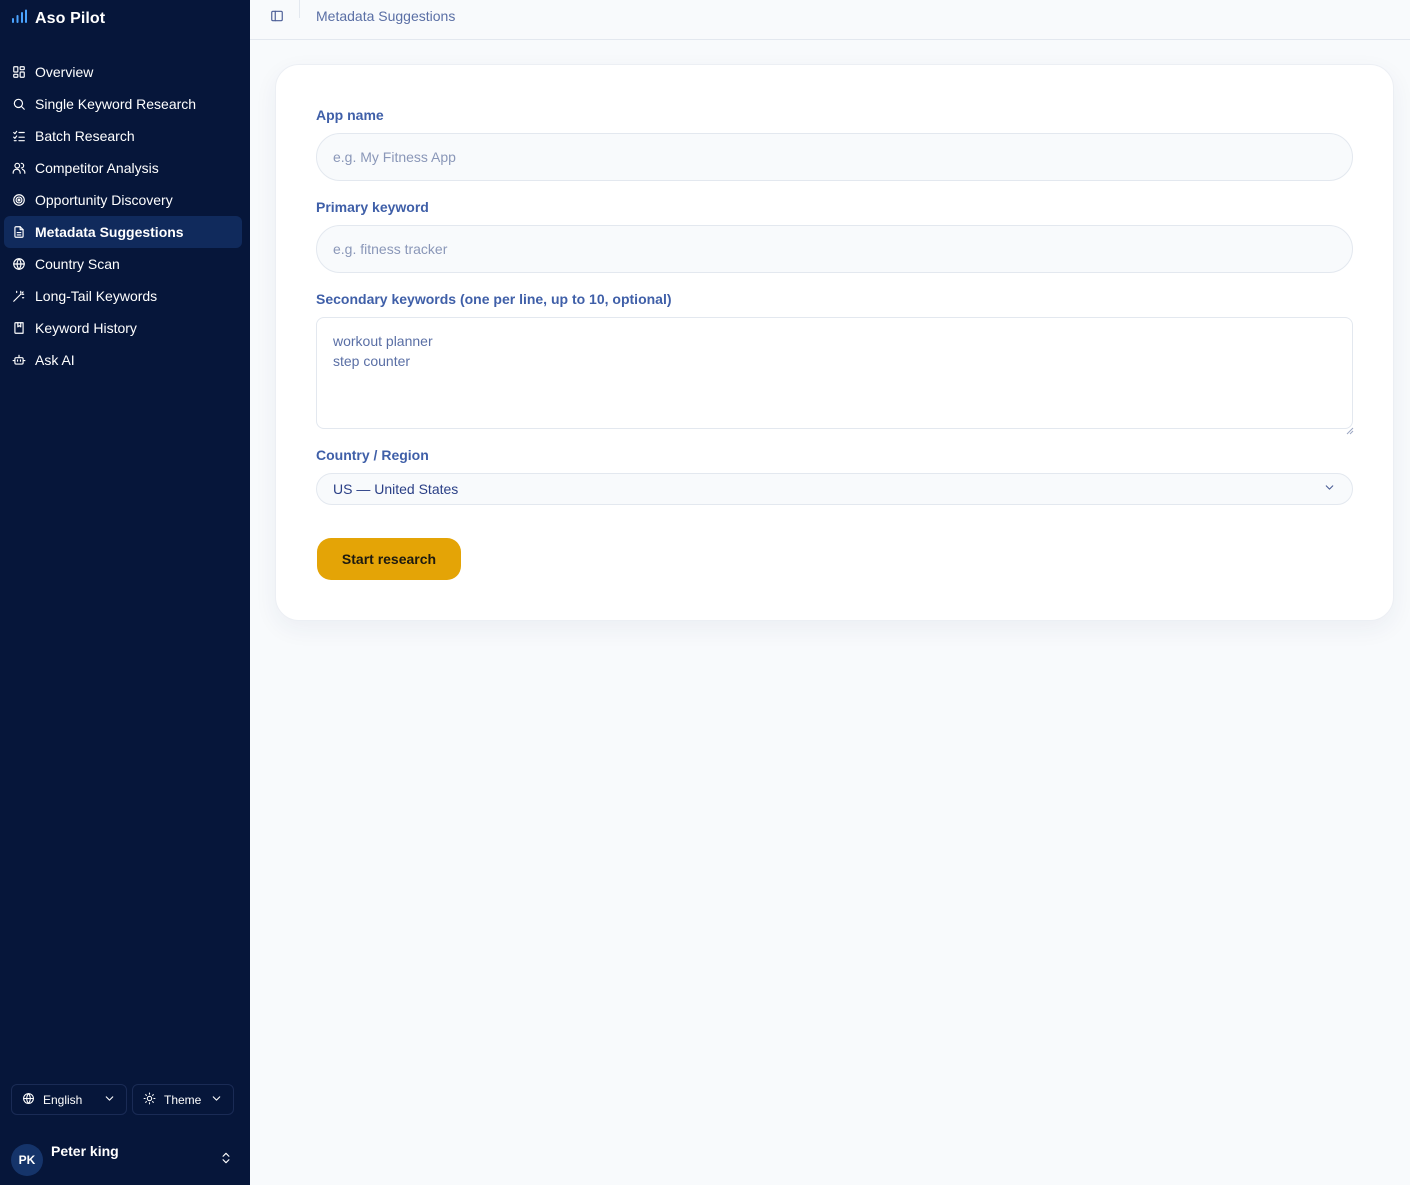 This screenshot has width=1410, height=1185. What do you see at coordinates (226, 1160) in the screenshot?
I see `chevrons-up-down-icon` at bounding box center [226, 1160].